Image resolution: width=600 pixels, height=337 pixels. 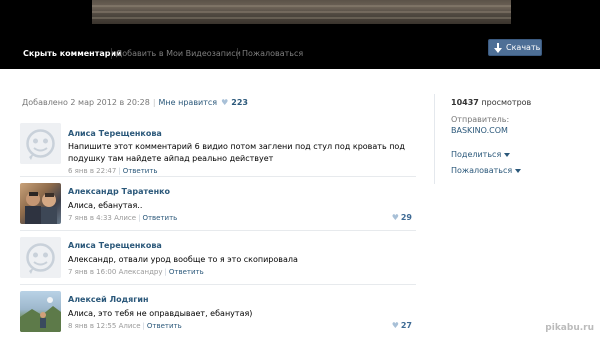 I want to click on comment-likes: ♥ 29, so click(x=402, y=217).